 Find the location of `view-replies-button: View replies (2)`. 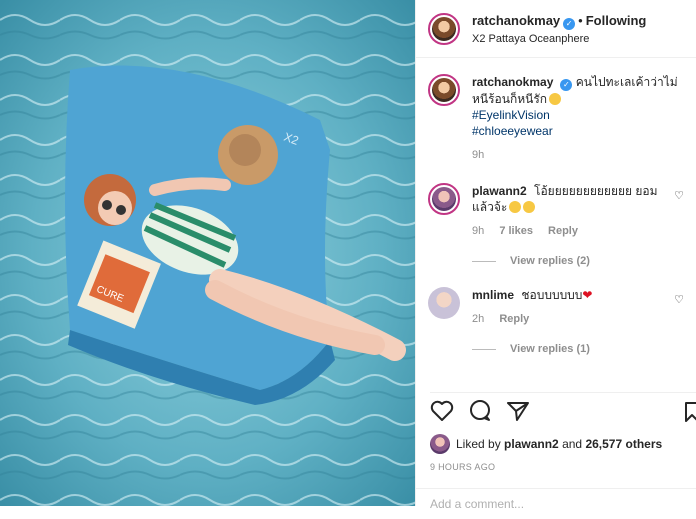

view-replies-button: View replies (2) is located at coordinates (570, 261).